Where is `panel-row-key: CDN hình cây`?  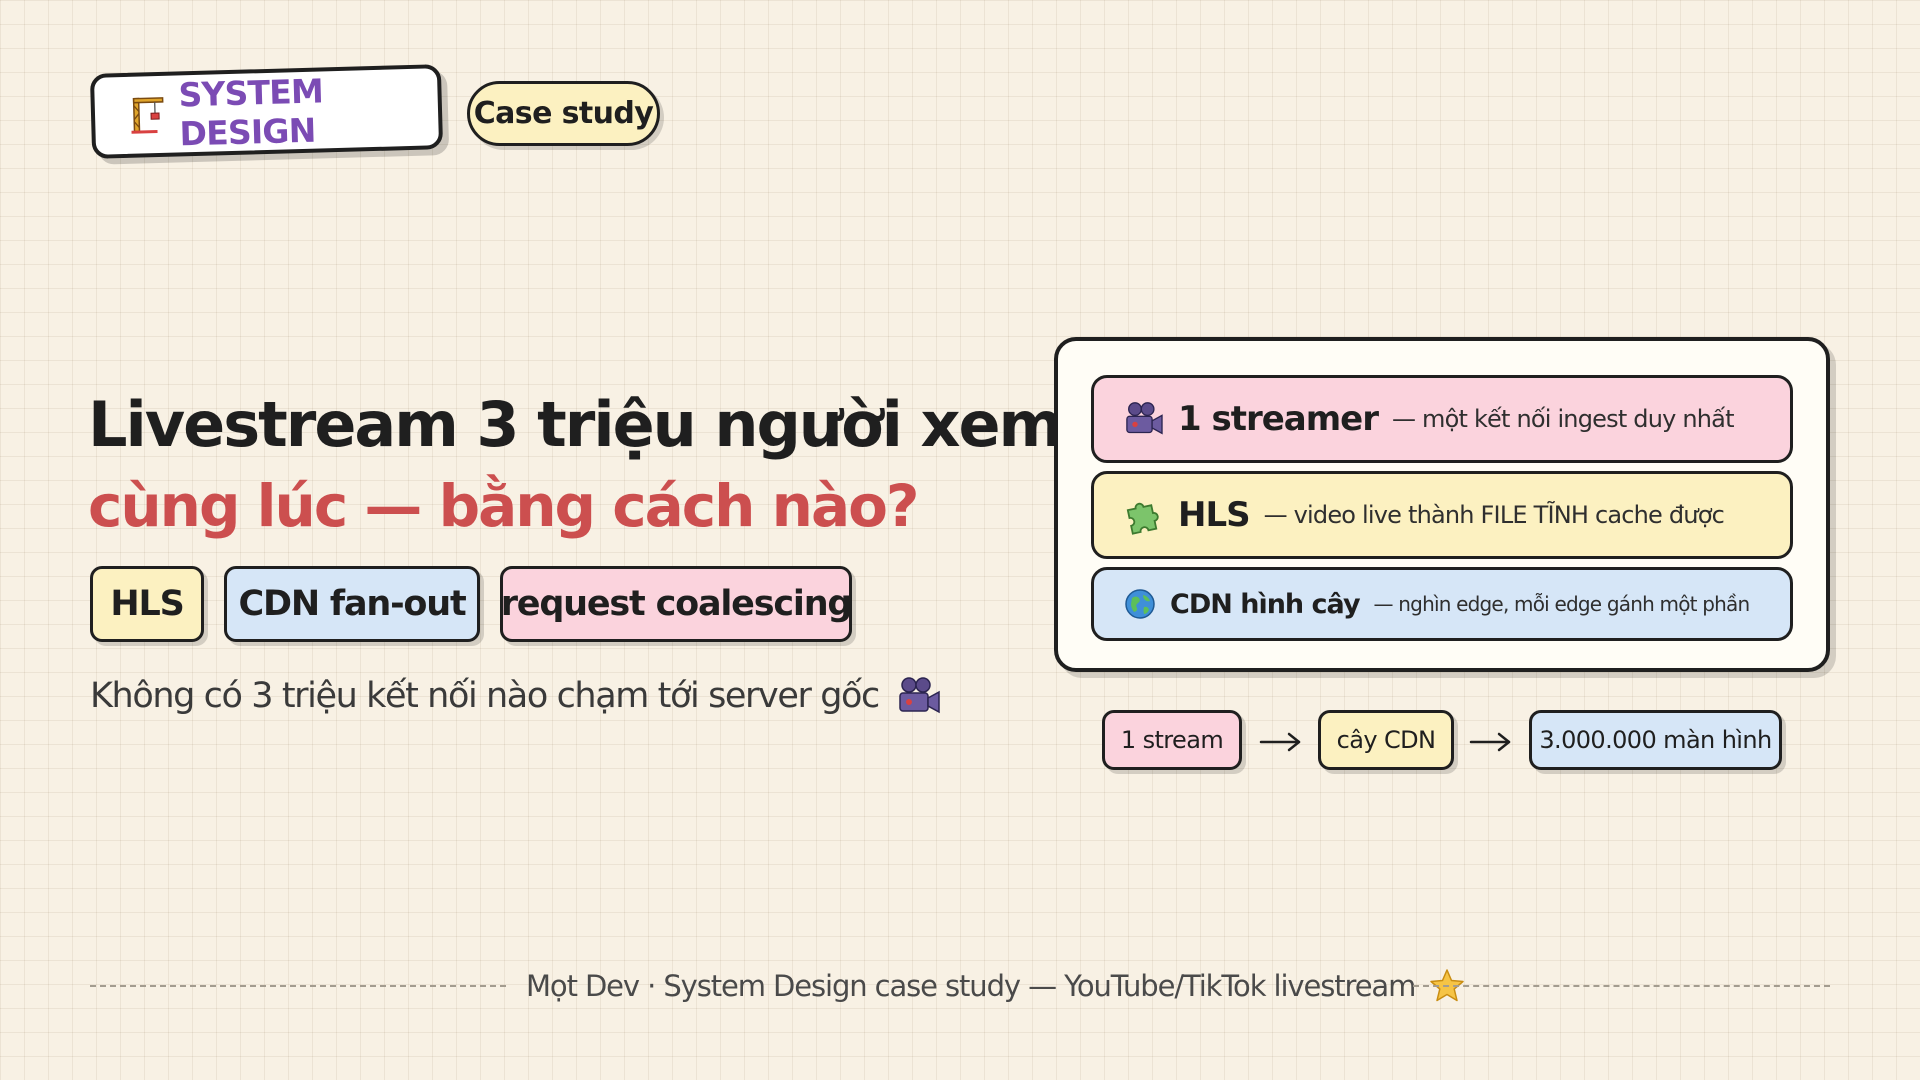
panel-row-key: CDN hình cây is located at coordinates (1265, 604).